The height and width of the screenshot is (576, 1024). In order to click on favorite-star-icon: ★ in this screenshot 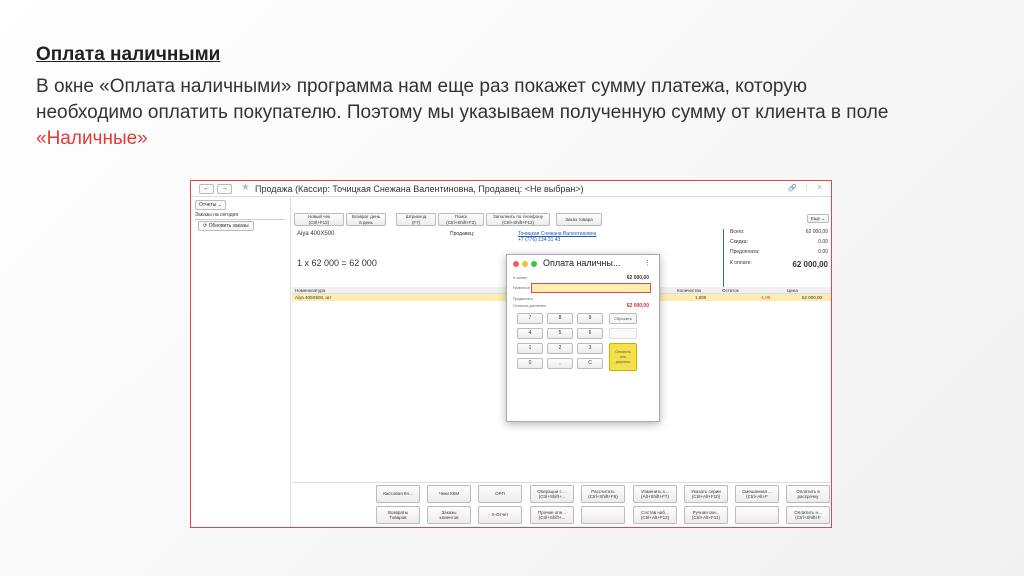, I will do `click(245, 187)`.